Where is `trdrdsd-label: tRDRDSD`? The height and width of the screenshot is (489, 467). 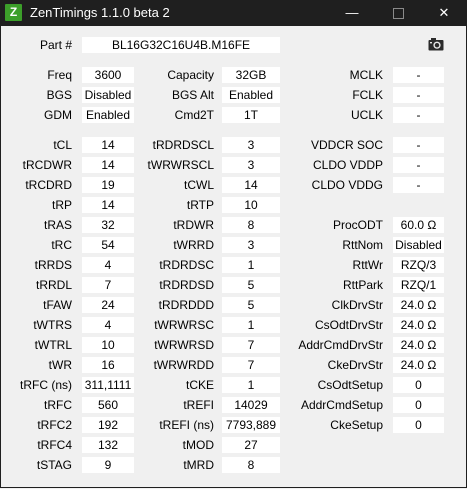
trdrdsd-label: tRDRDSD is located at coordinates (186, 285).